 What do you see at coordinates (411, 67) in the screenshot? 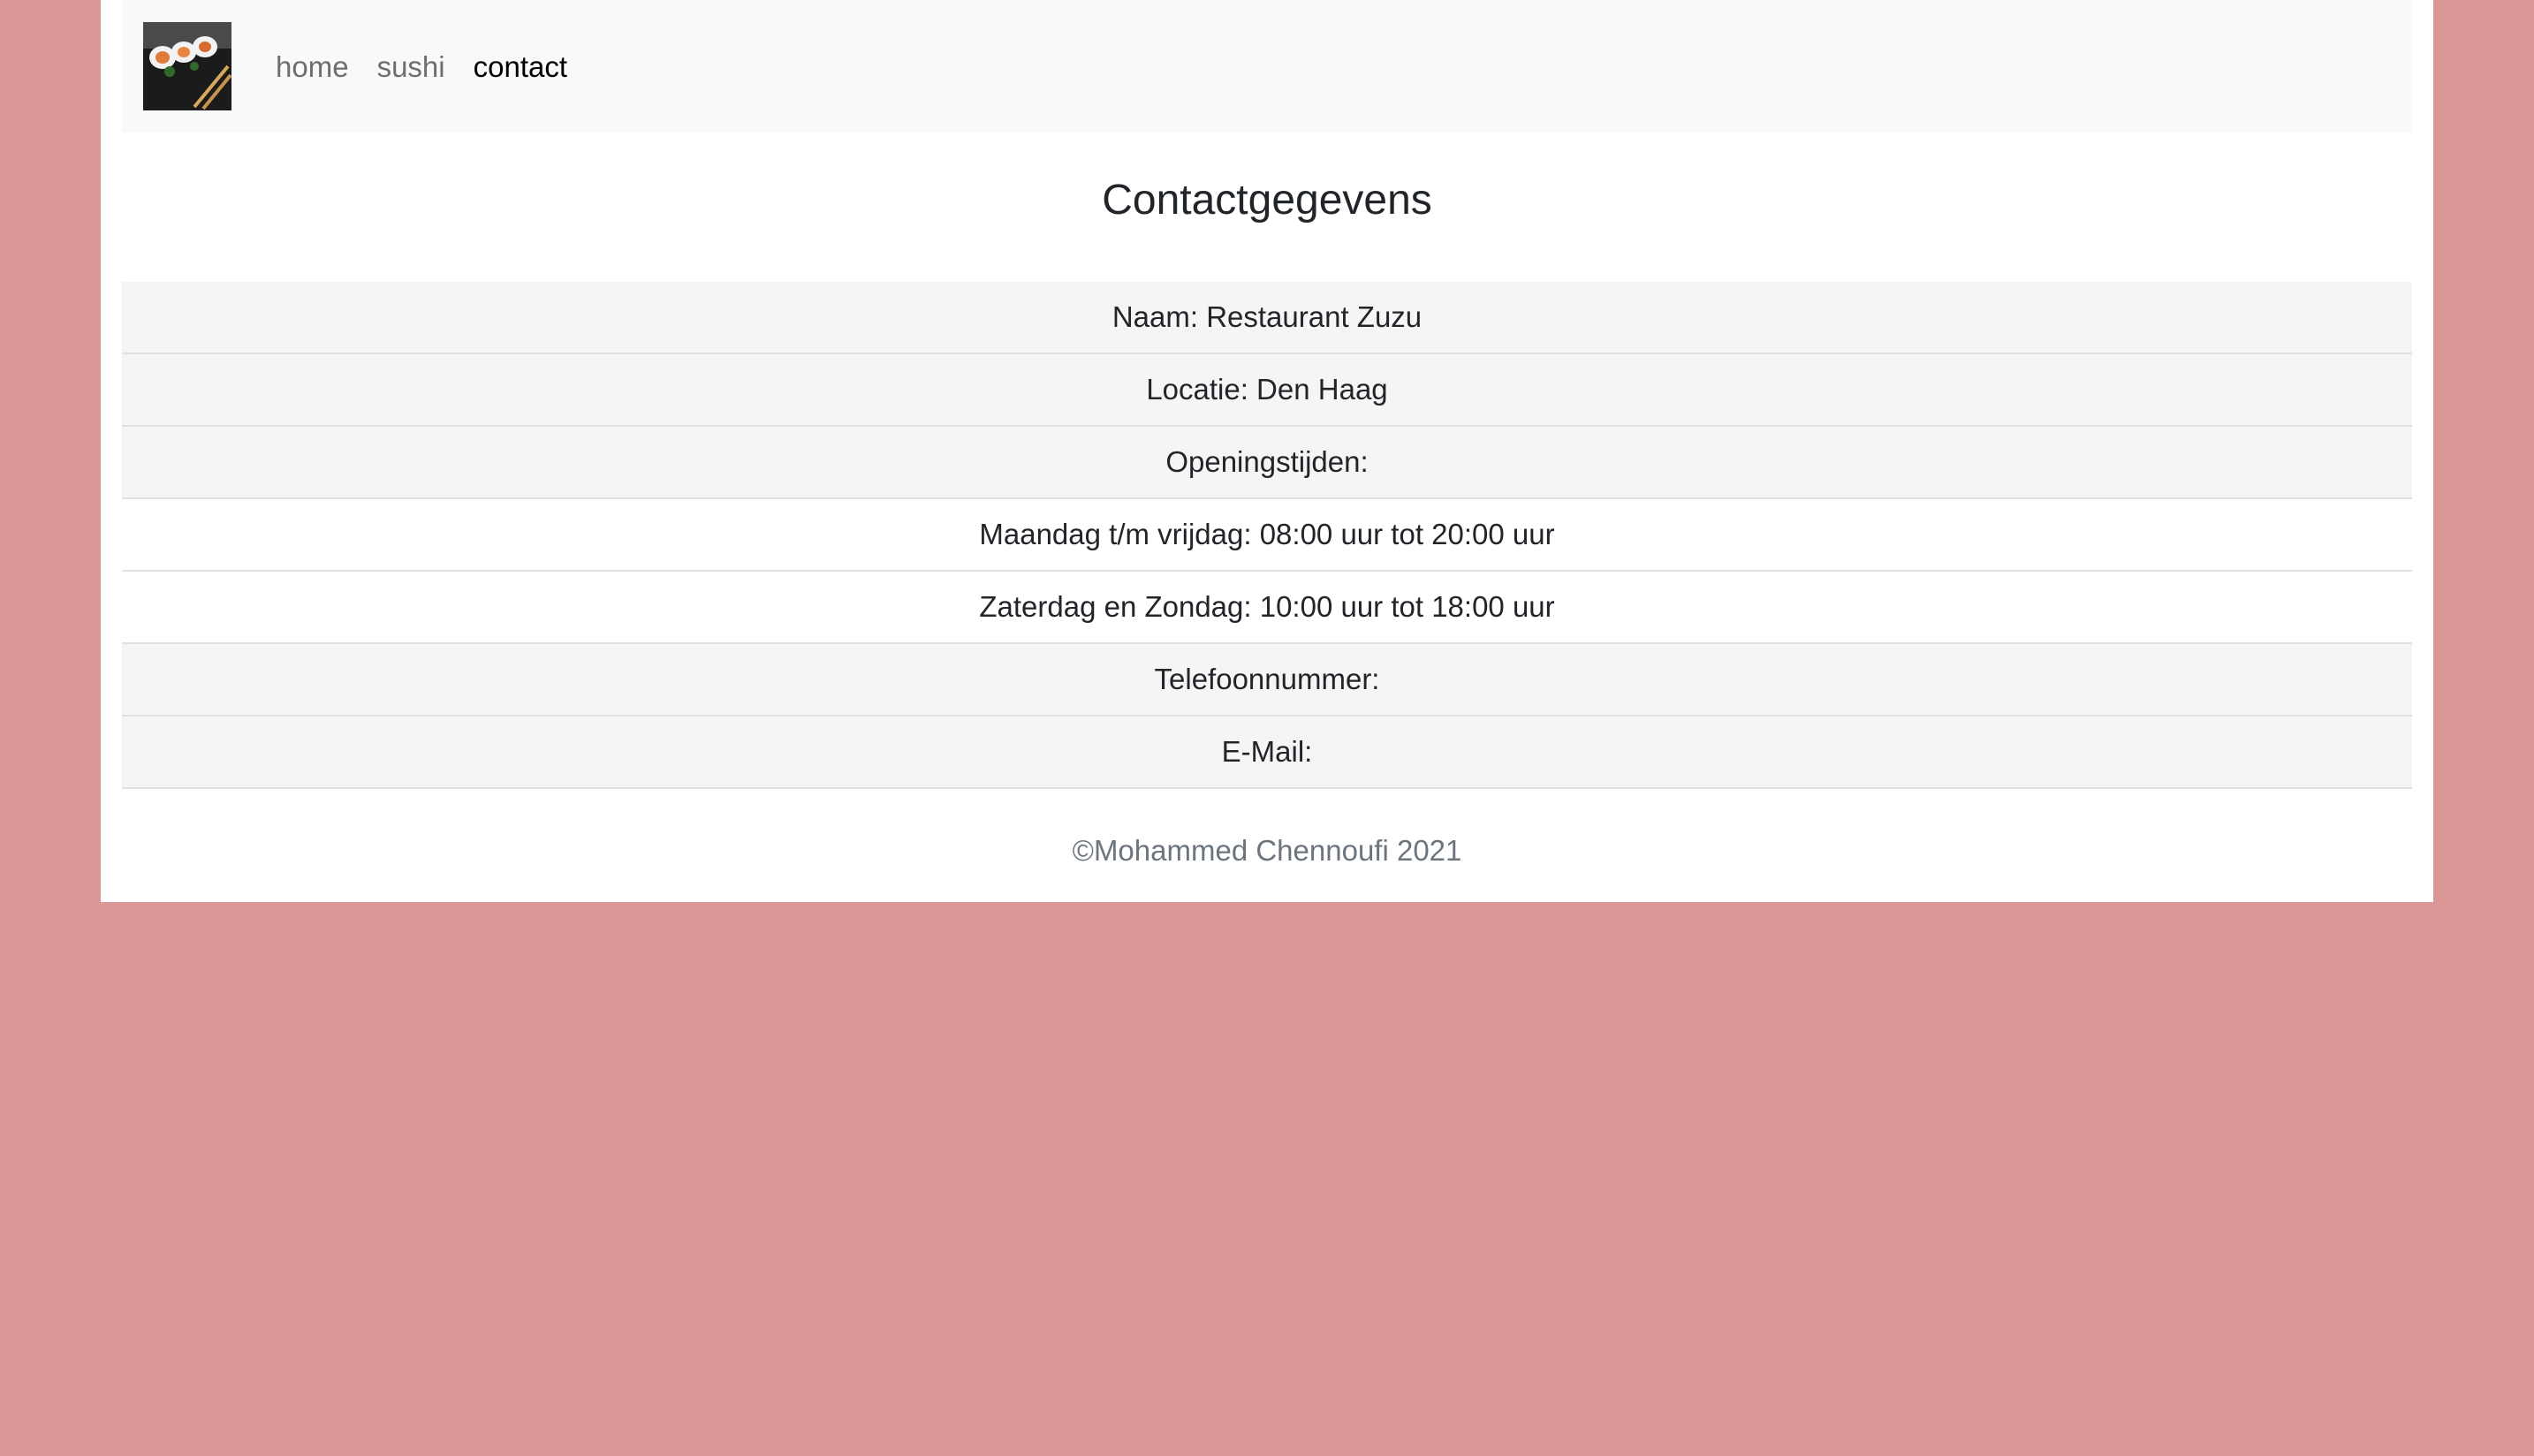
I see `nav-link-sushi: sushi` at bounding box center [411, 67].